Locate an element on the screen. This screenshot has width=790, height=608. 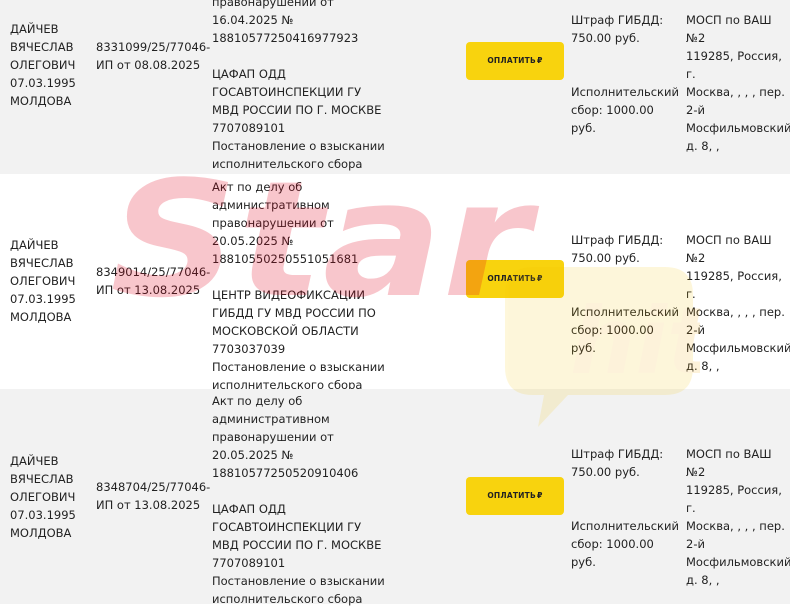
case-number-cell: 8331099/25/77046- ИП от 08.08.2025 is located at coordinates (153, 56).